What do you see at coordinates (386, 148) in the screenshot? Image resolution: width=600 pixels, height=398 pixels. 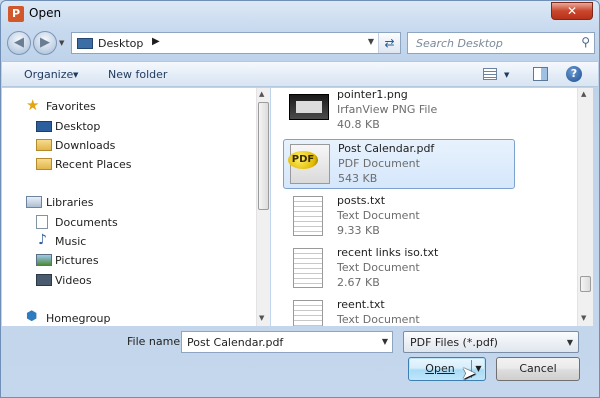 I see `file-name: Post Calendar.pdf` at bounding box center [386, 148].